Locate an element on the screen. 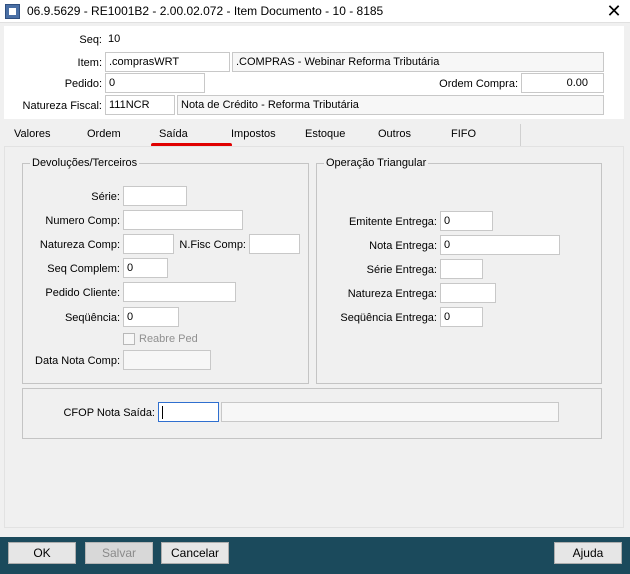  tab-valores: Valores is located at coordinates (32, 134).